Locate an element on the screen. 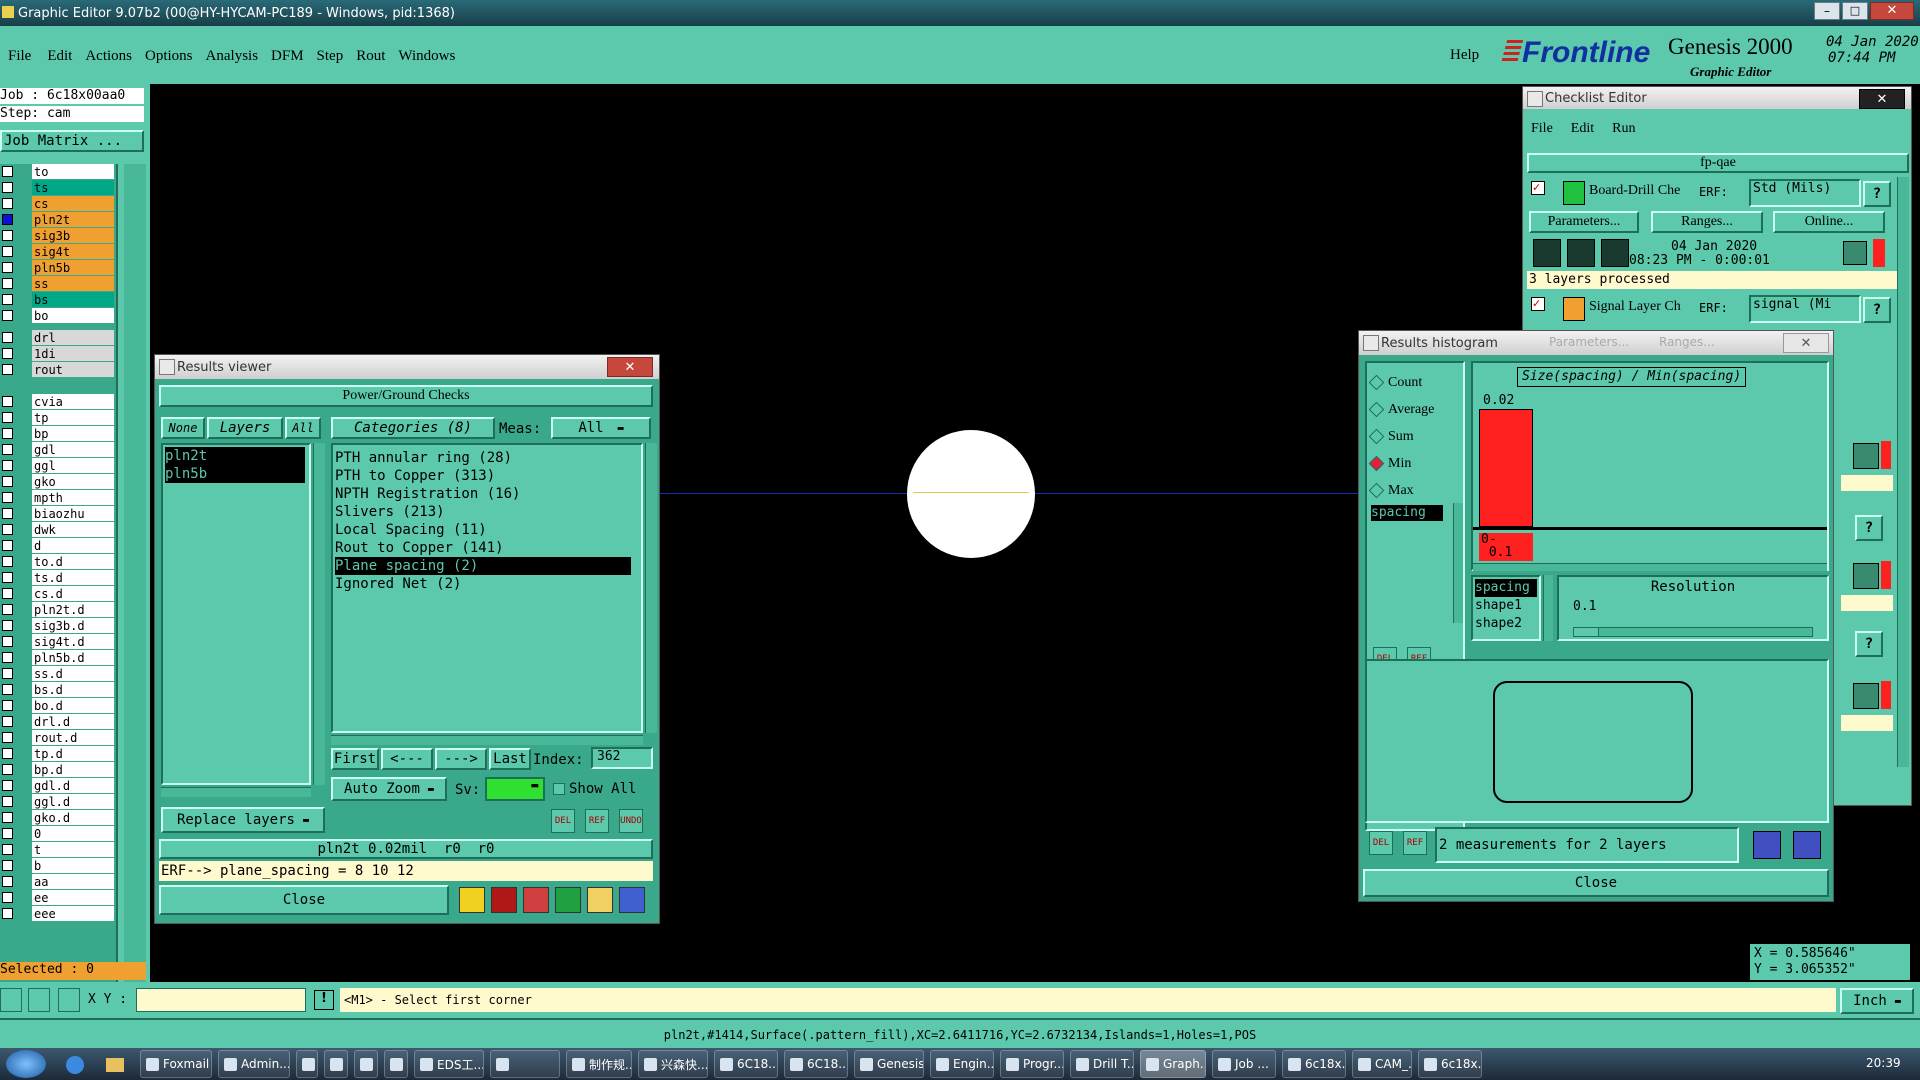 The height and width of the screenshot is (1080, 1920). replace-layers-select: Replace layers ▬ is located at coordinates (243, 820).